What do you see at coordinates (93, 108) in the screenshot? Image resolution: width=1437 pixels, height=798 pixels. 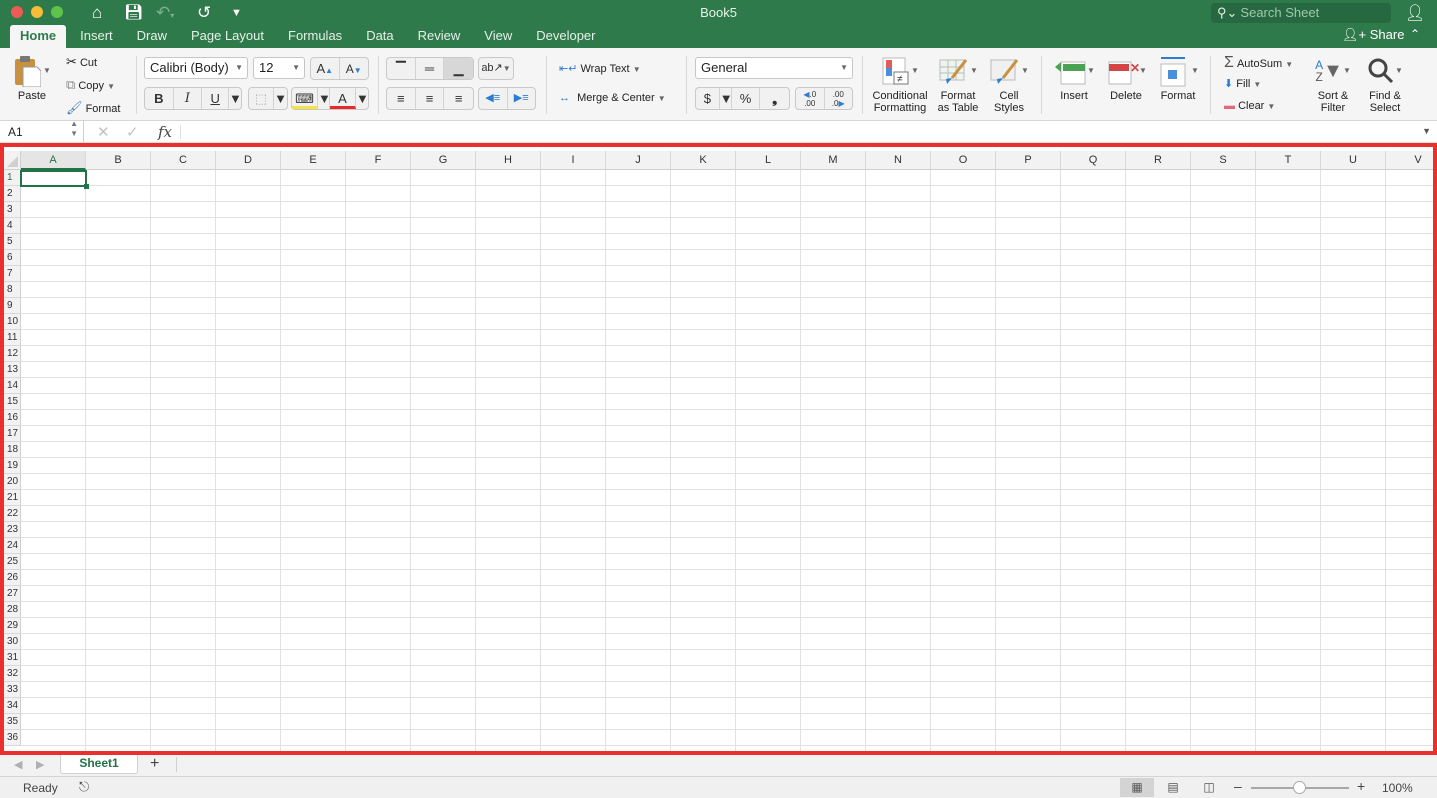 I see `format-painter-button: 🖌︎ Format` at bounding box center [93, 108].